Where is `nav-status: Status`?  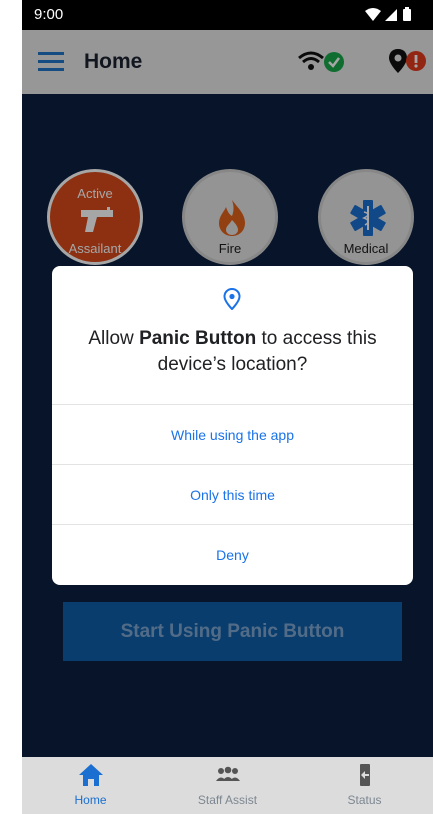 nav-status: Status is located at coordinates (364, 785).